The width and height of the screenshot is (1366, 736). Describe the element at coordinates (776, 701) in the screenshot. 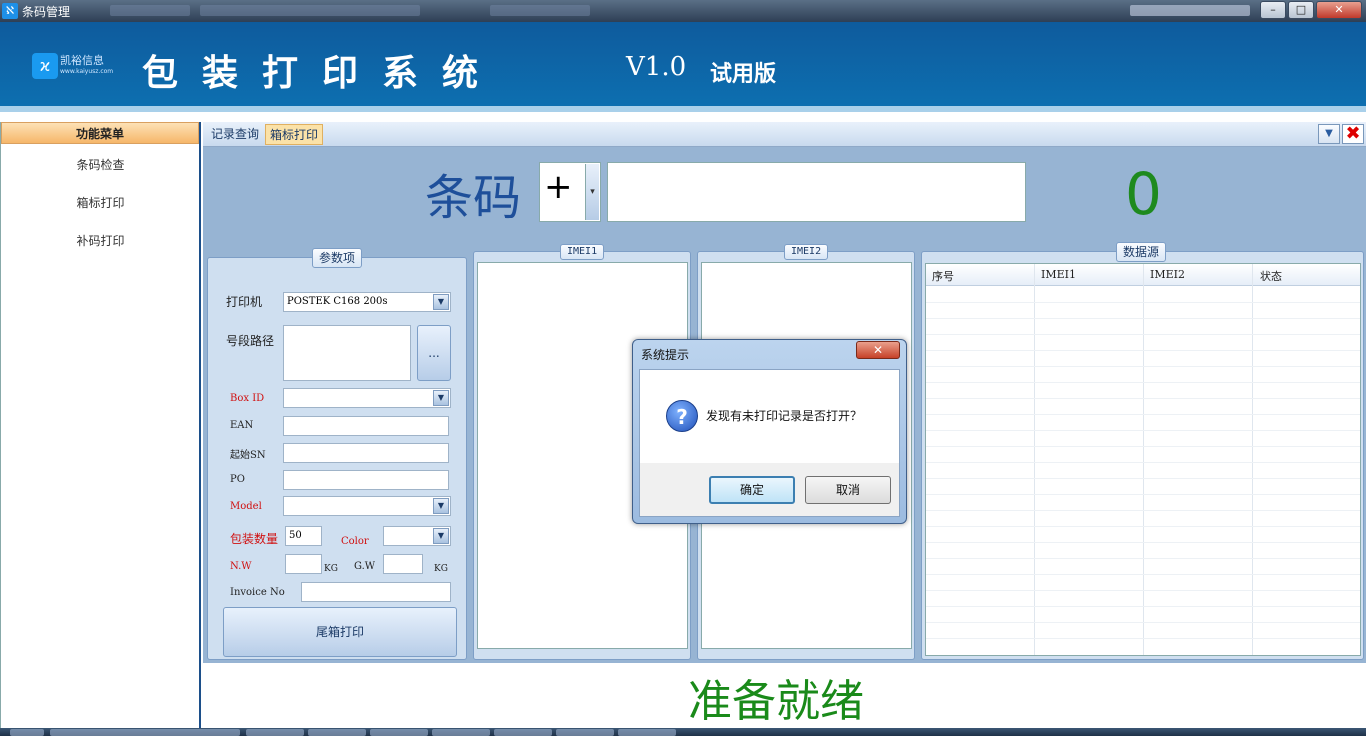

I see `status-text: 准备就绪` at that location.